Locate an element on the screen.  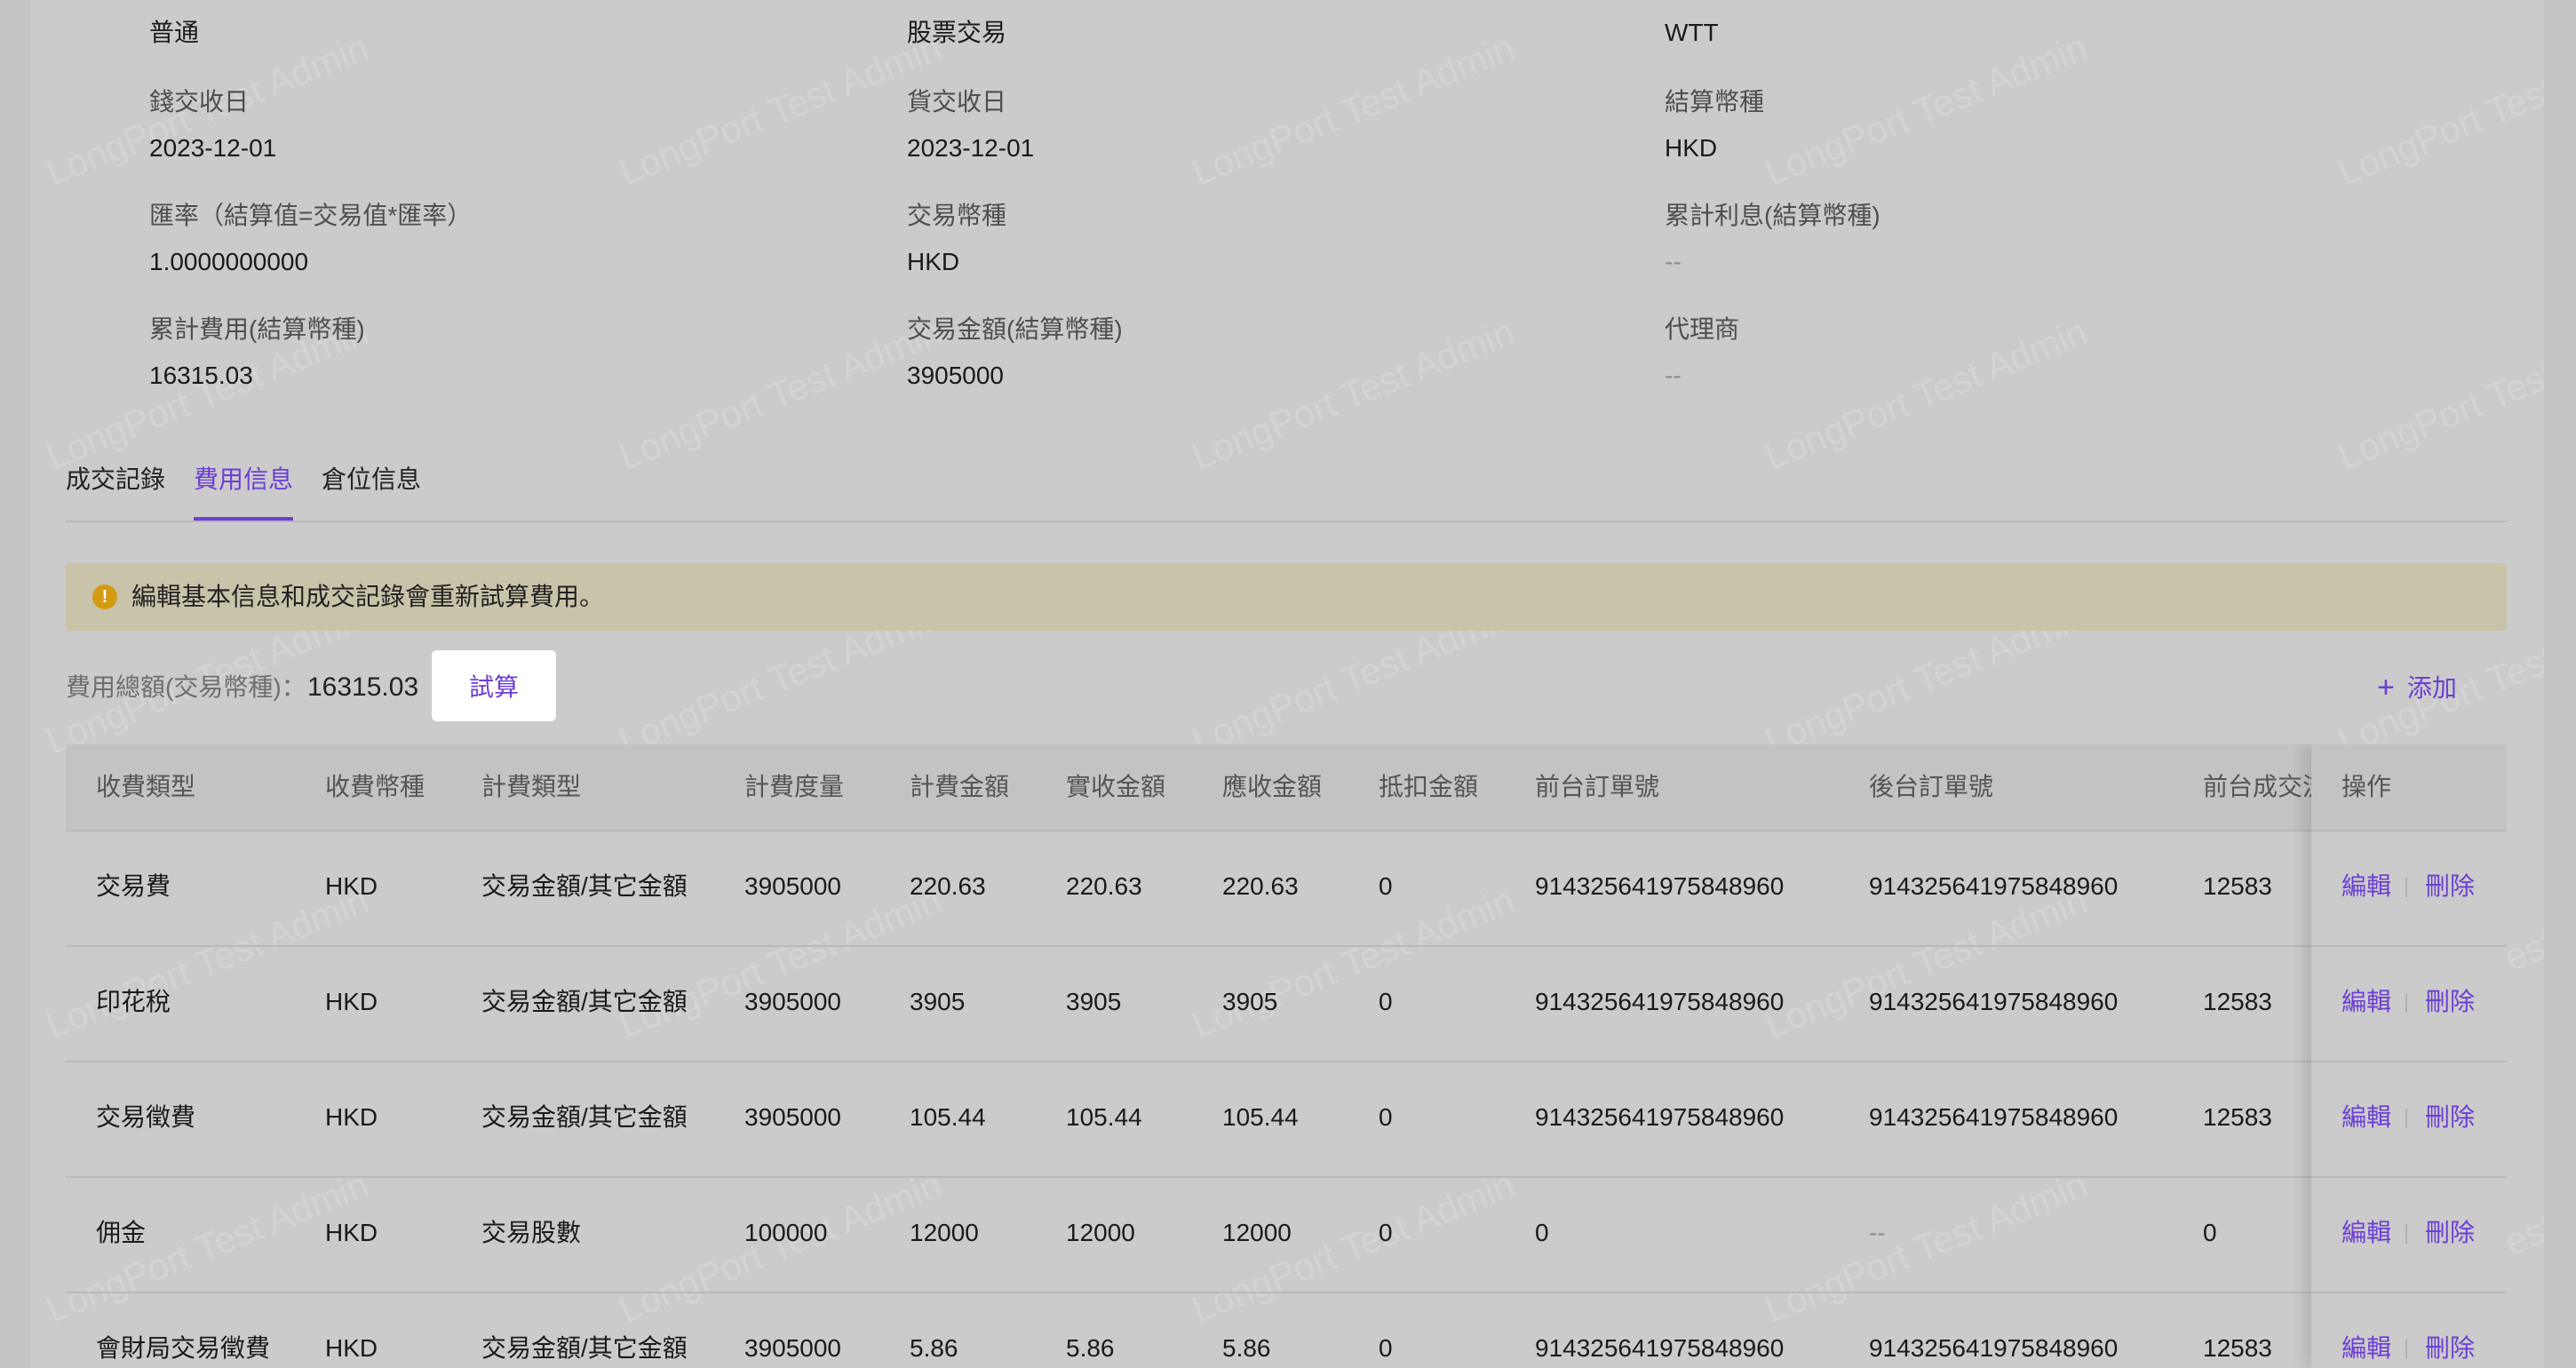
table-cell: 會財局交易徵費 is located at coordinates (183, 1348).